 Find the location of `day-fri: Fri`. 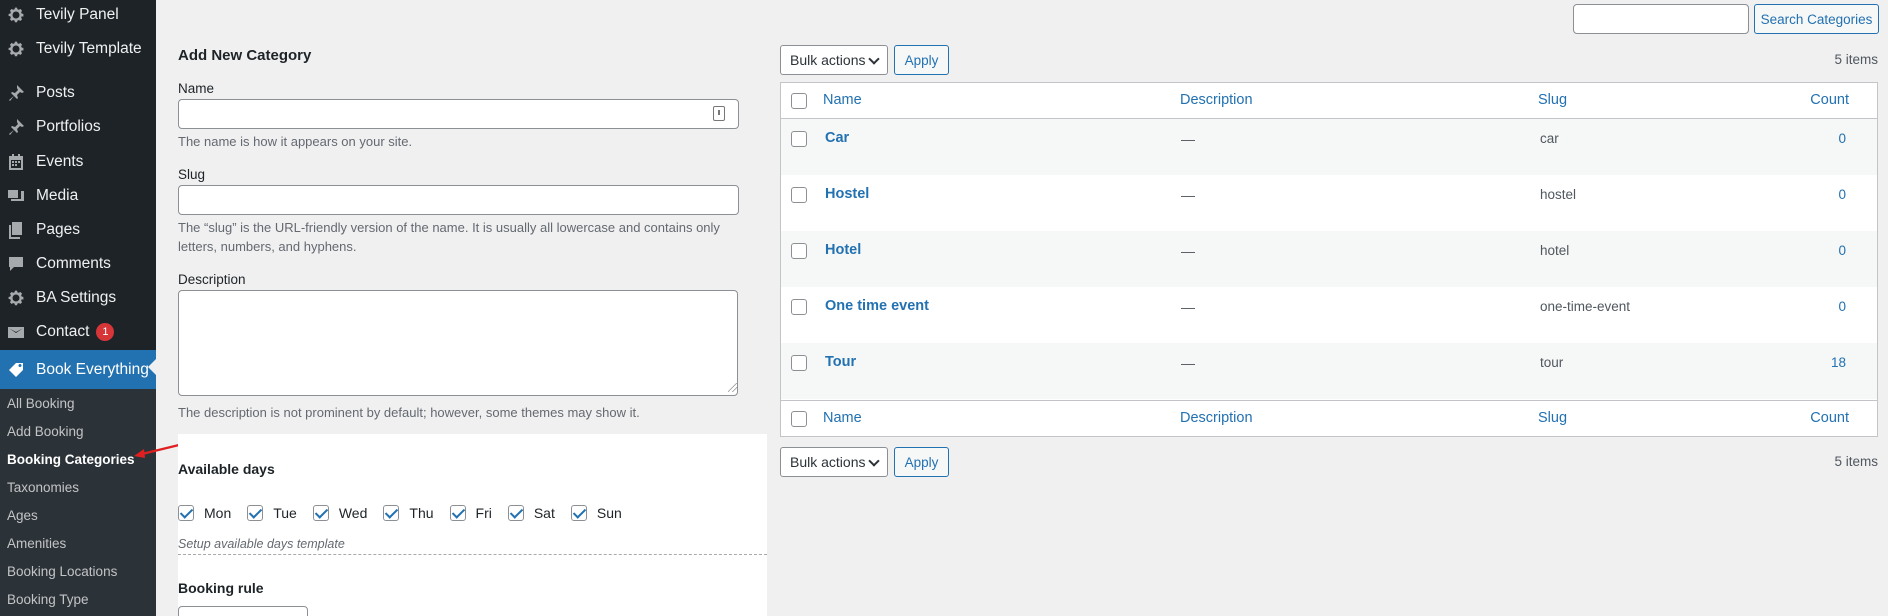

day-fri: Fri is located at coordinates (470, 513).